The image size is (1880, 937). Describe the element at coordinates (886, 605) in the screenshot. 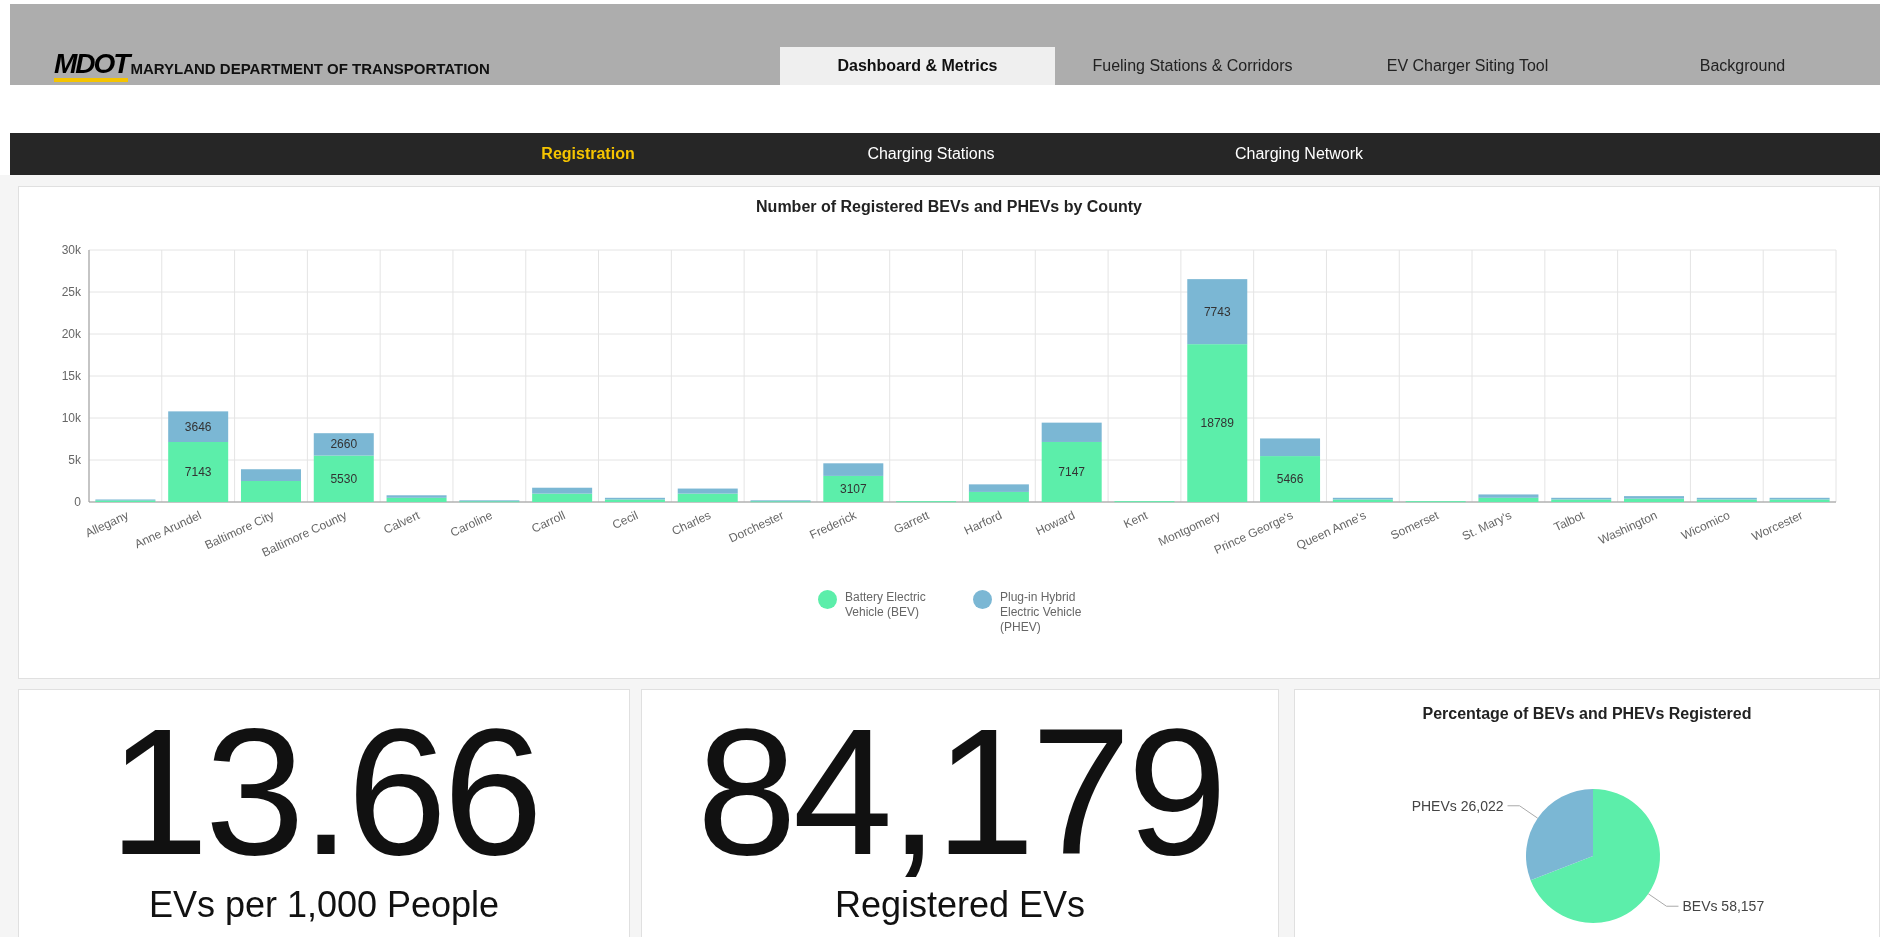

I see `legend-label: Battery Electric Vehicle (BEV)` at that location.